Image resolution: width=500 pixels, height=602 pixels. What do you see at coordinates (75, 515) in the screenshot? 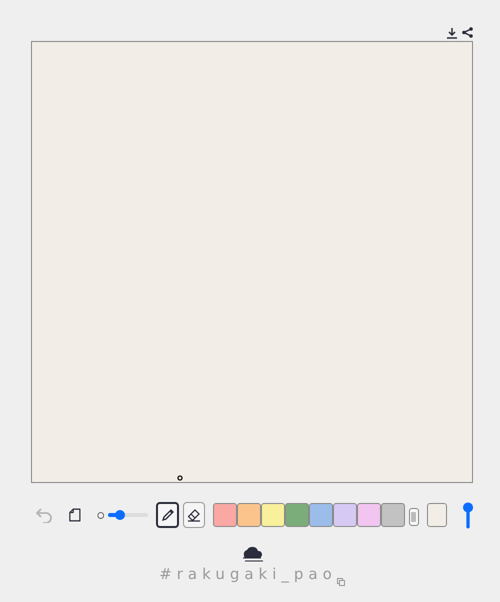
I see `new-page-icon` at bounding box center [75, 515].